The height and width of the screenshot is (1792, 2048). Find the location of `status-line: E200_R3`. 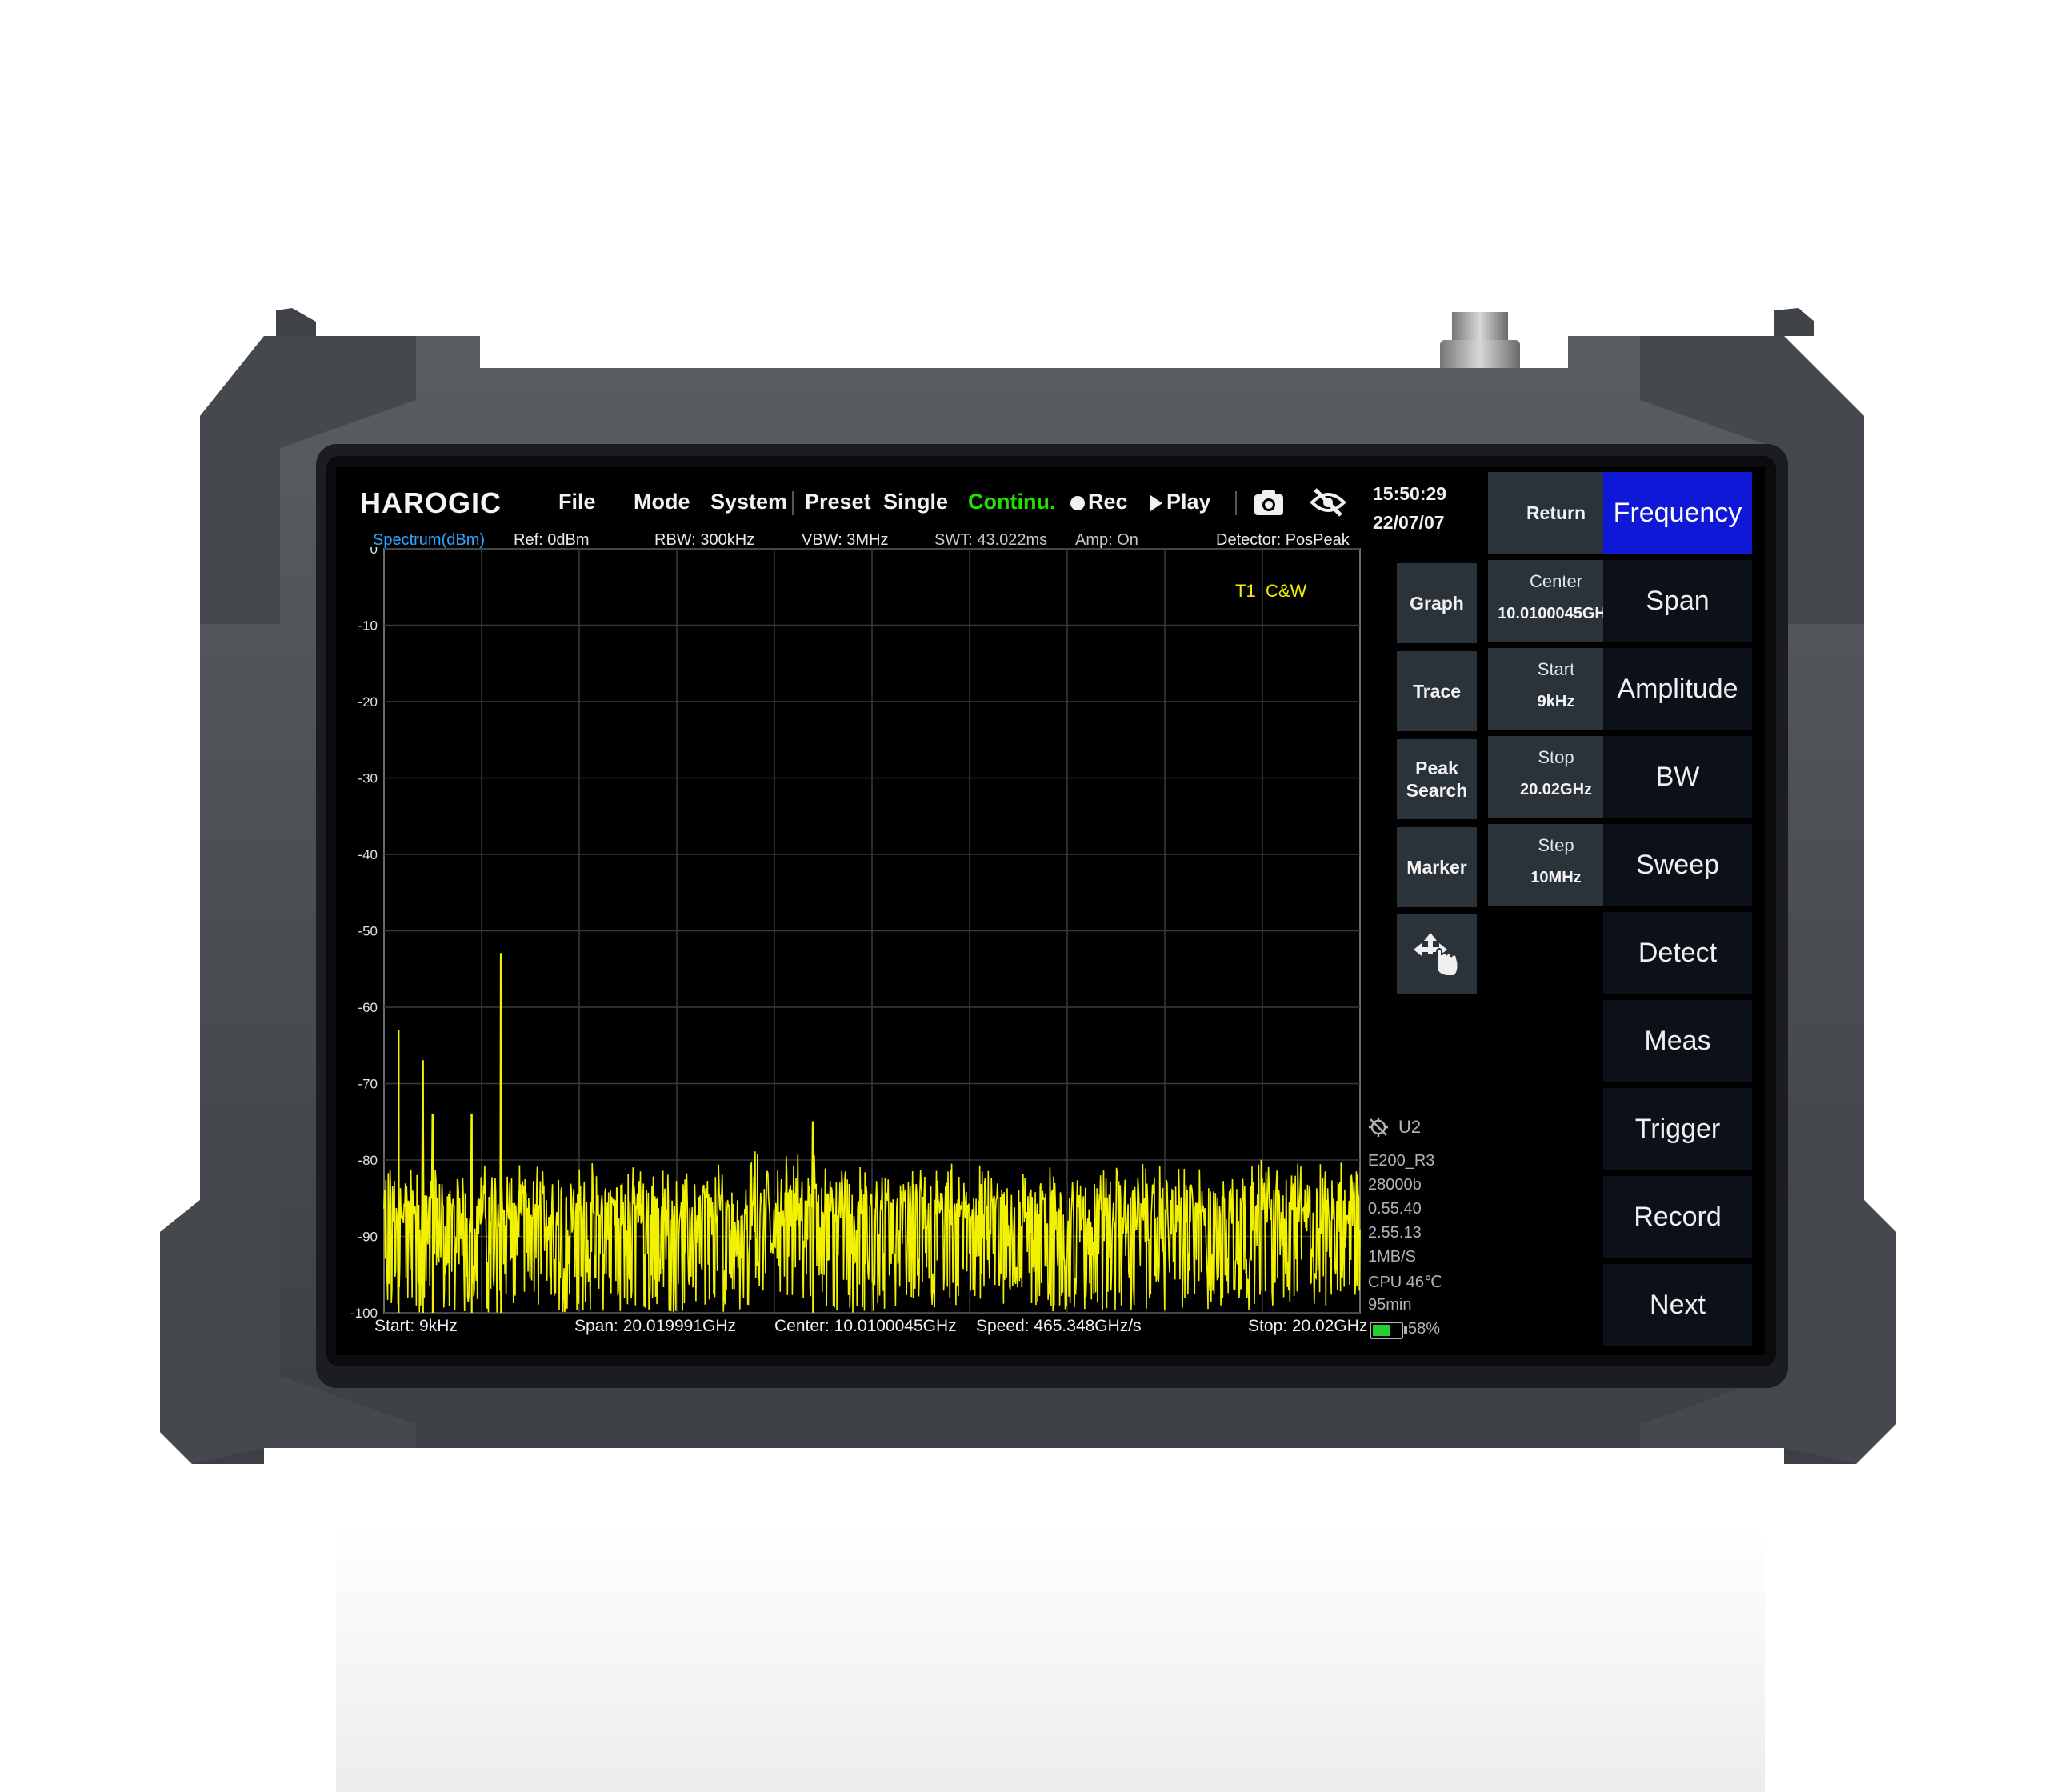

status-line: E200_R3 is located at coordinates (1401, 1161).